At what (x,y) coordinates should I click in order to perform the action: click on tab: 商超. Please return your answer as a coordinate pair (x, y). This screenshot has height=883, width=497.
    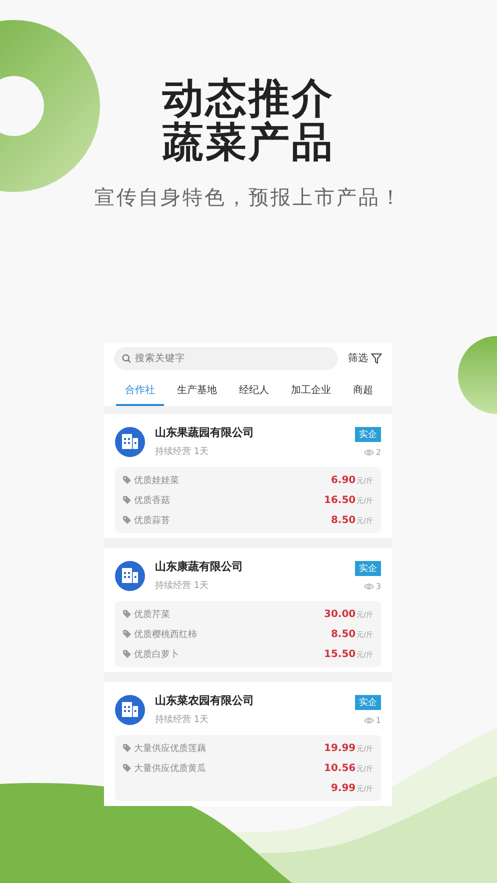
    Looking at the image, I should click on (363, 393).